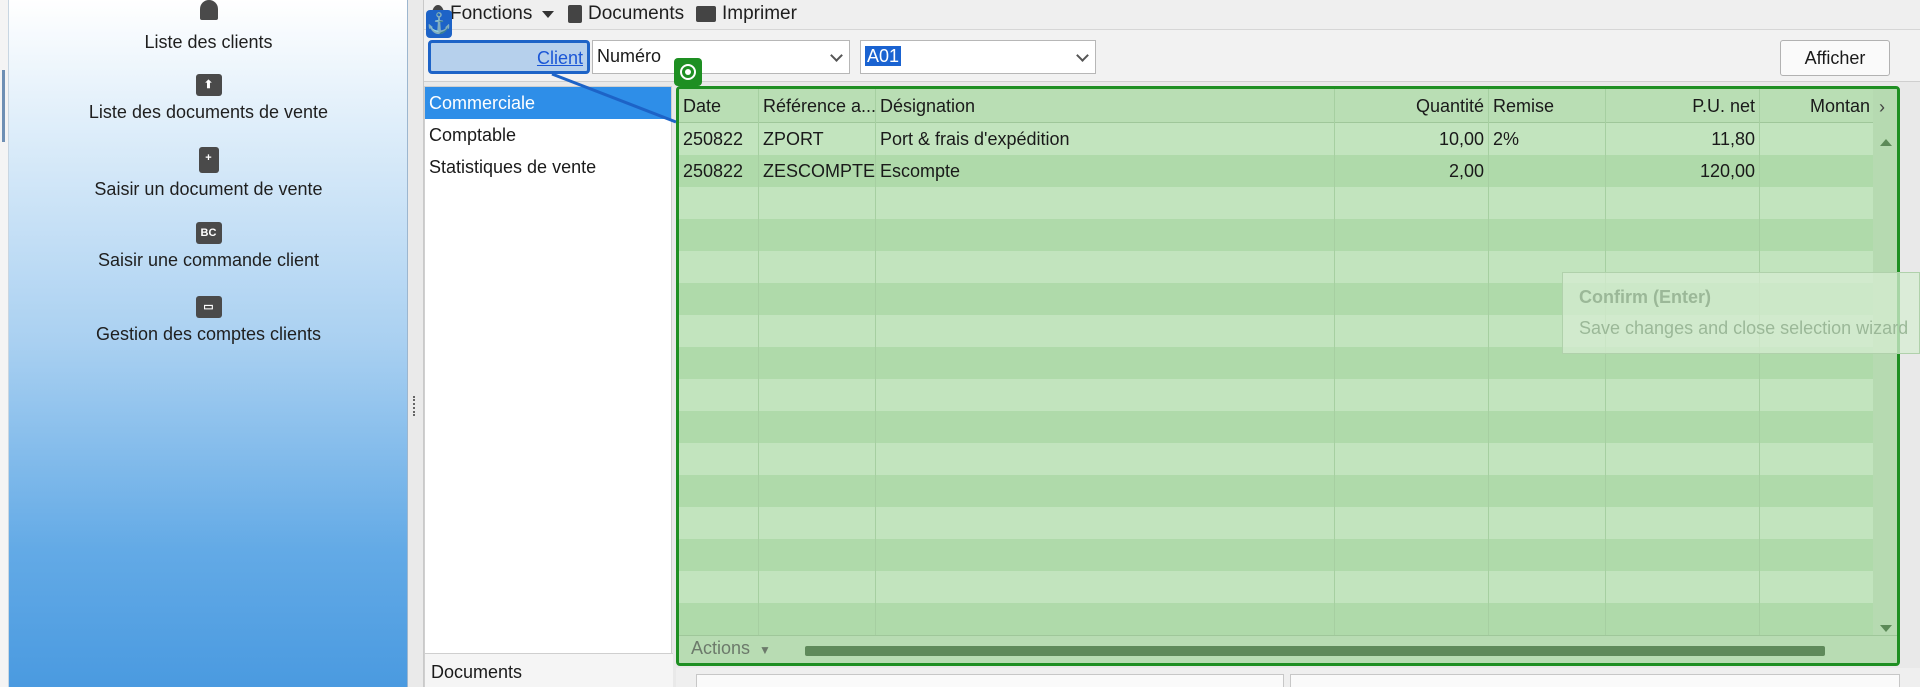 The width and height of the screenshot is (1920, 687). What do you see at coordinates (416, 343) in the screenshot?
I see `panel-splitter` at bounding box center [416, 343].